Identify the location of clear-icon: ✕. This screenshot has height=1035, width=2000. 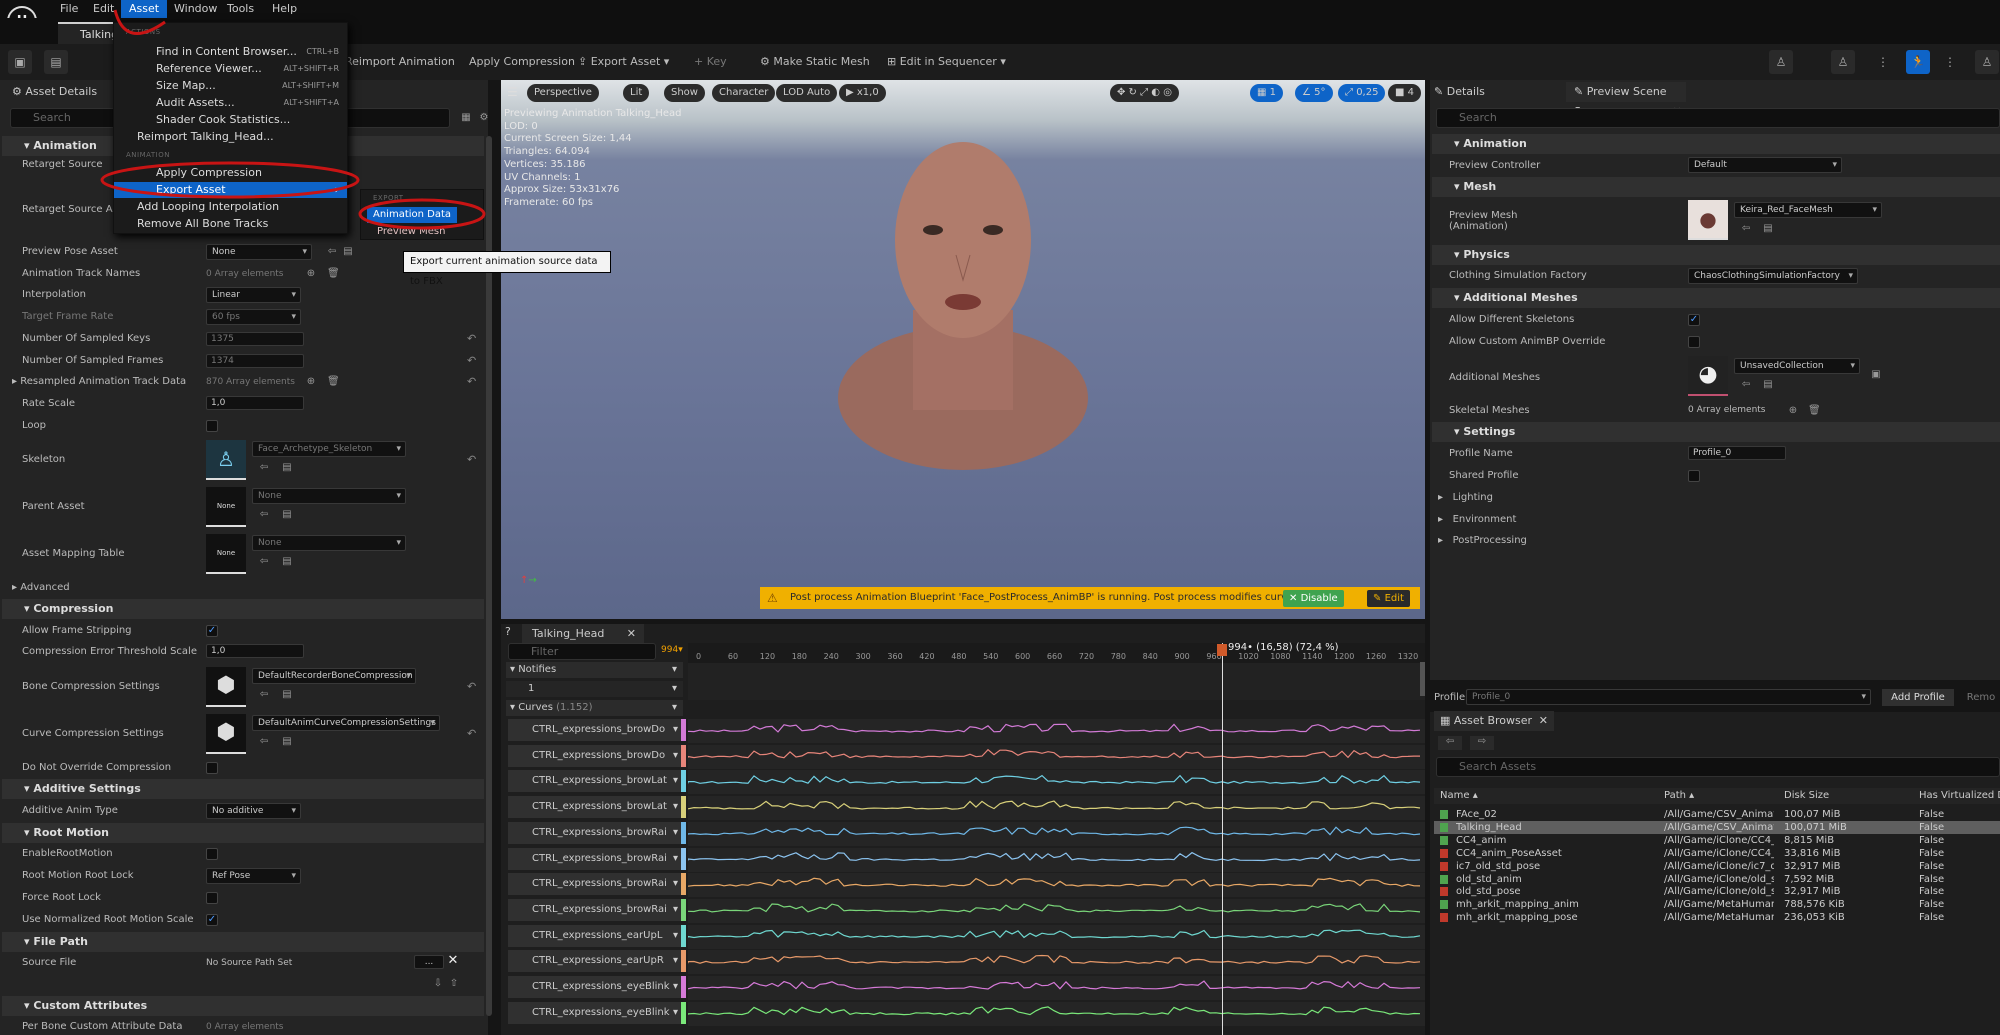
(453, 960).